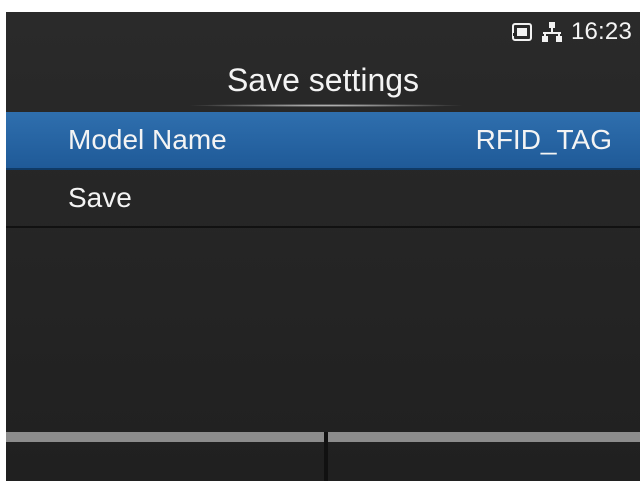 The height and width of the screenshot is (481, 640). Describe the element at coordinates (522, 32) in the screenshot. I see `memory-card-icon` at that location.